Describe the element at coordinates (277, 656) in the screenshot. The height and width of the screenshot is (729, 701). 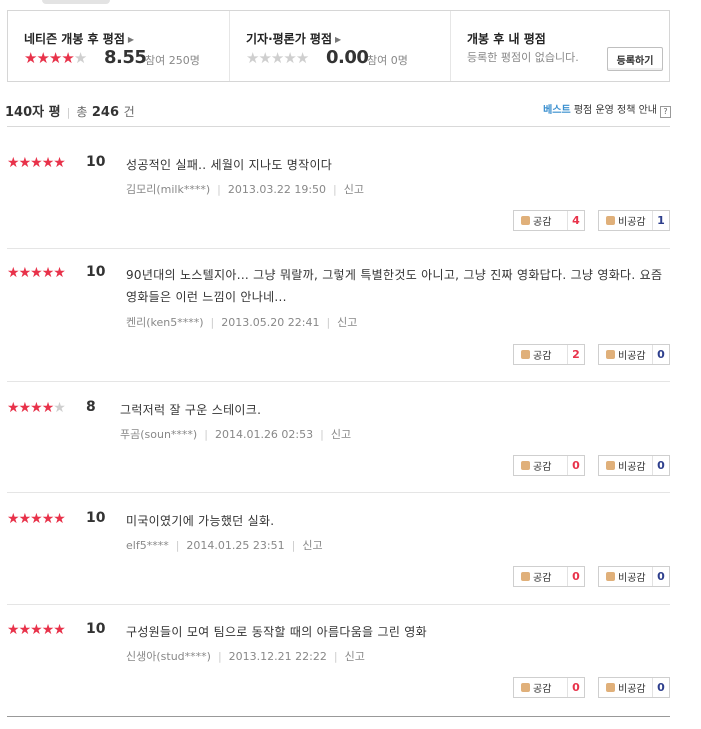
I see `review-date: 2013.12.21 22:22` at that location.